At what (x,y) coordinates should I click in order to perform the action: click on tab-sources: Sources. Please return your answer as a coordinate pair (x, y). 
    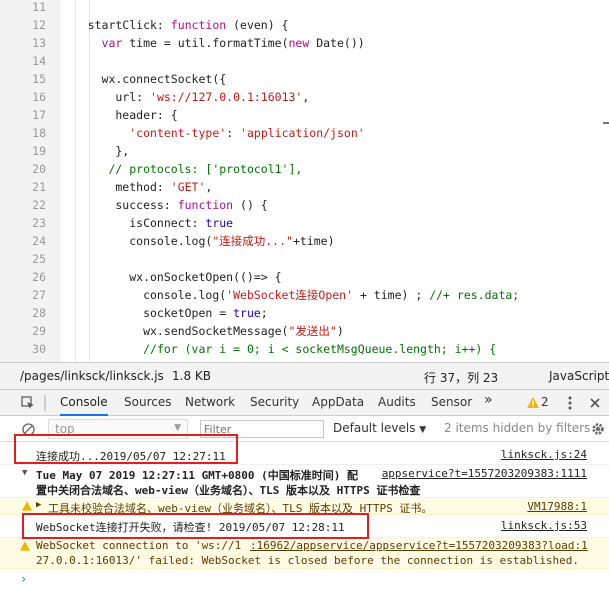
    Looking at the image, I should click on (147, 402).